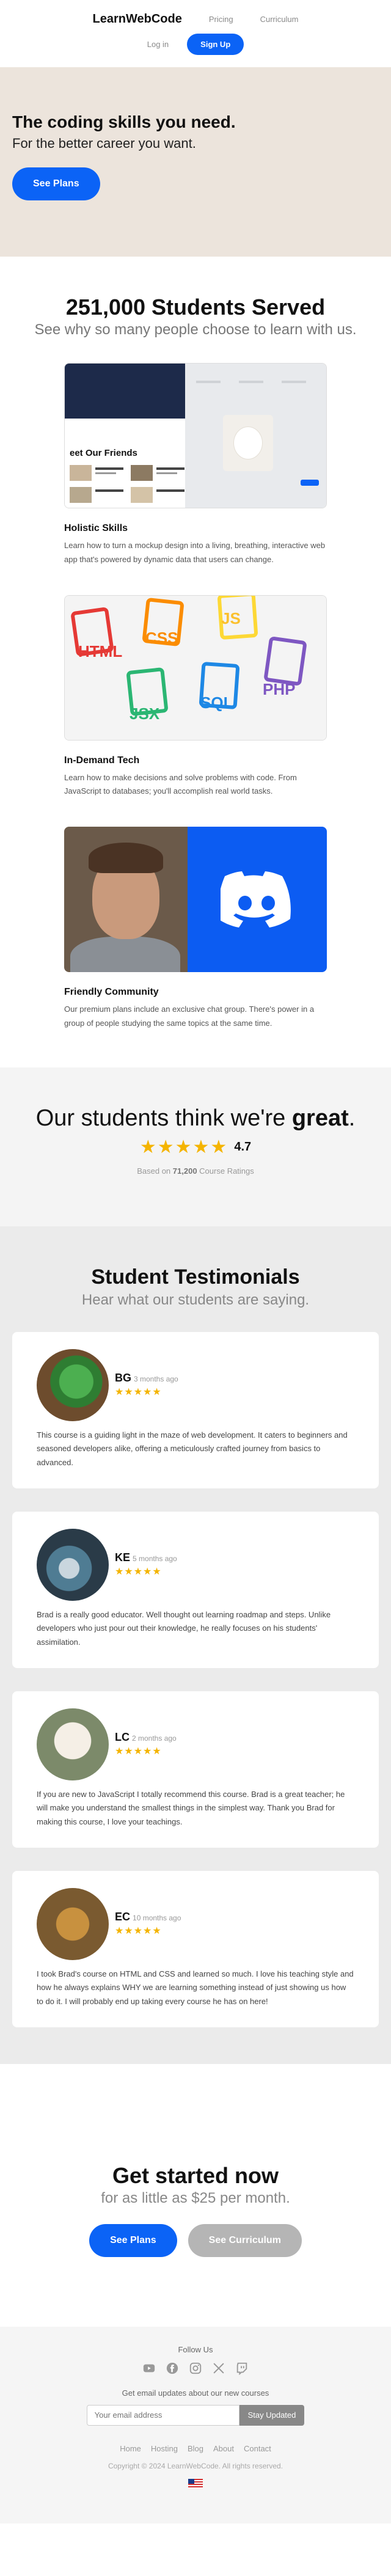 This screenshot has width=391, height=2576. Describe the element at coordinates (123, 1378) in the screenshot. I see `reviewer-initials: BG` at that location.